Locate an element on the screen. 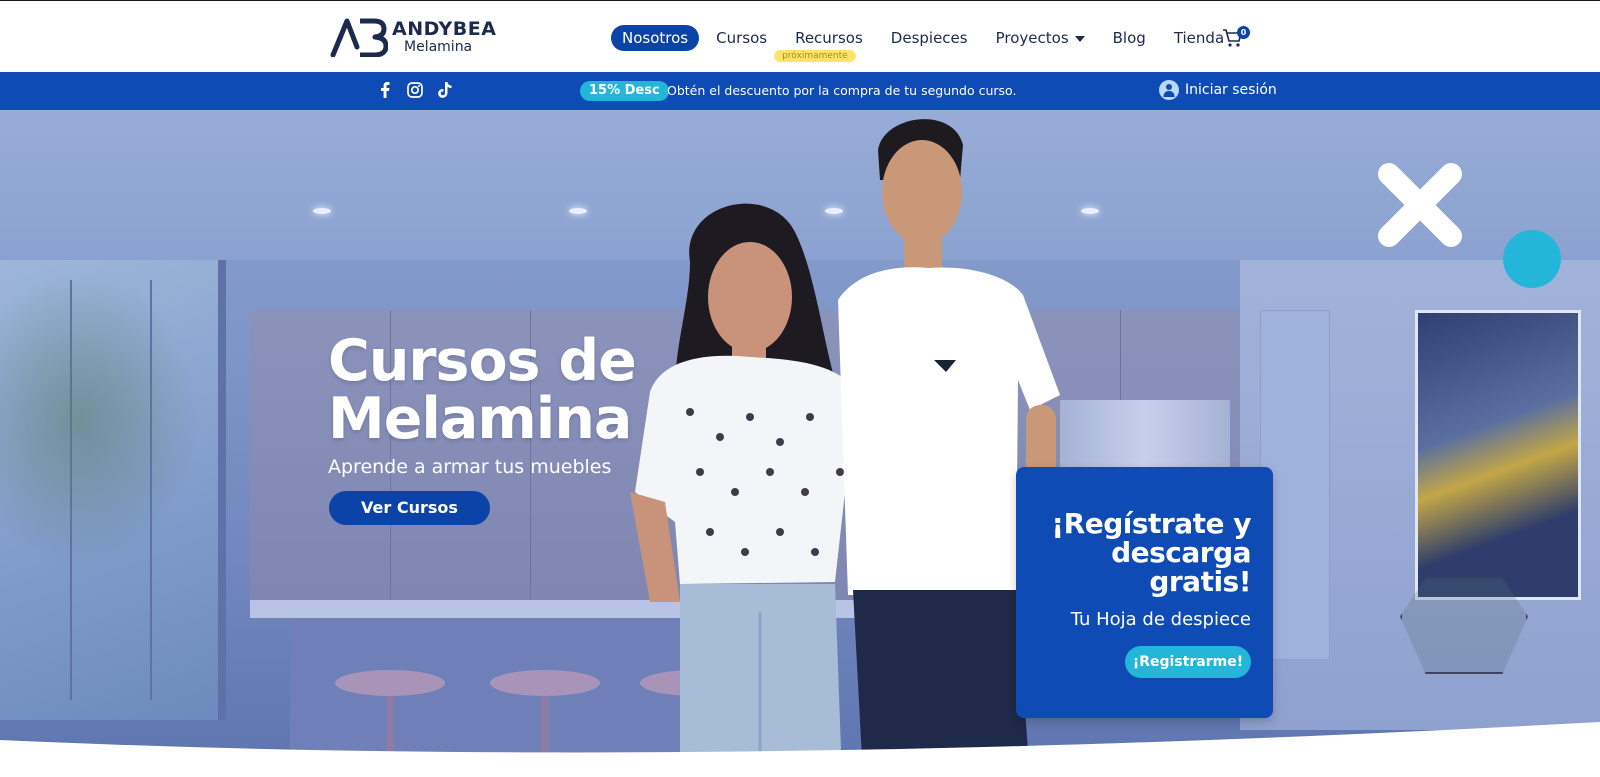  hero-bg-plant is located at coordinates (100, 420).